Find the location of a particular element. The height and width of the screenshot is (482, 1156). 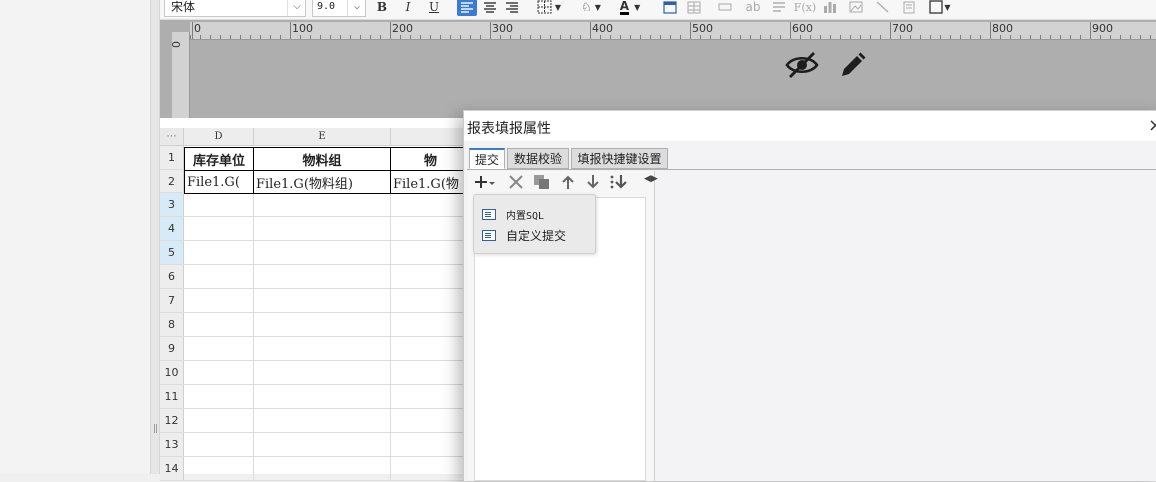

merge-button is located at coordinates (725, 8).